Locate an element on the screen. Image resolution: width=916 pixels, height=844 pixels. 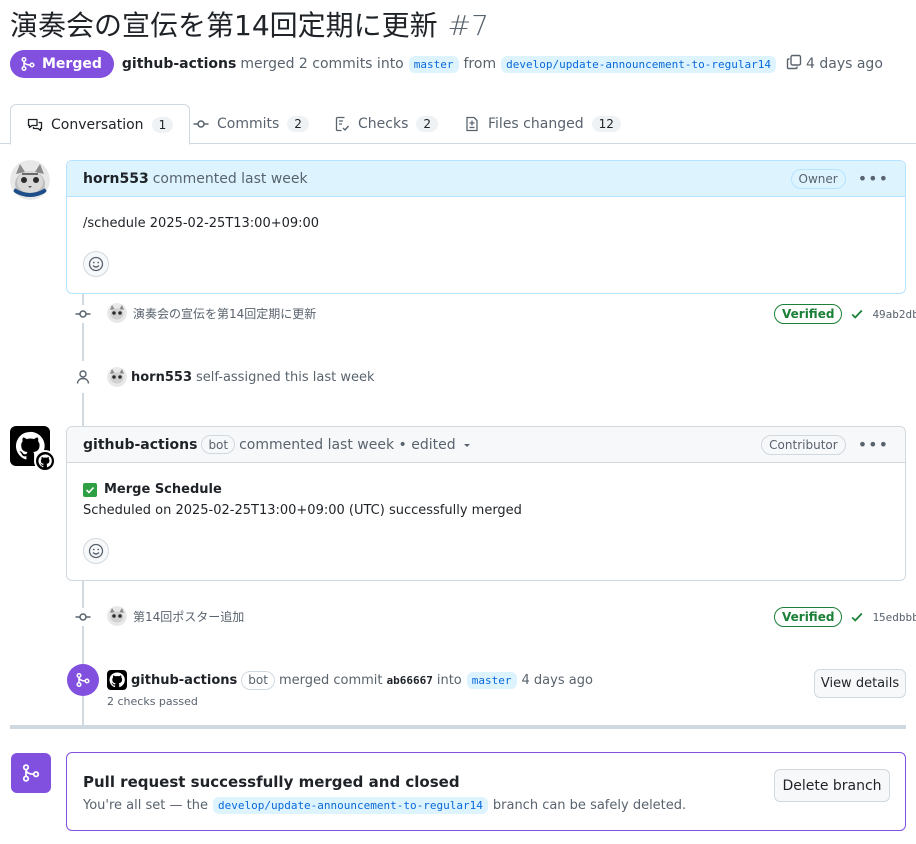
commit-sha-link: 49ab2db is located at coordinates (894, 314).